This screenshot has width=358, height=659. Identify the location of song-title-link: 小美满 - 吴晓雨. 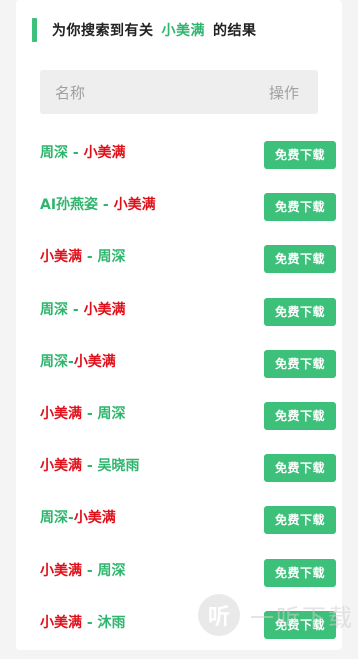
(90, 465).